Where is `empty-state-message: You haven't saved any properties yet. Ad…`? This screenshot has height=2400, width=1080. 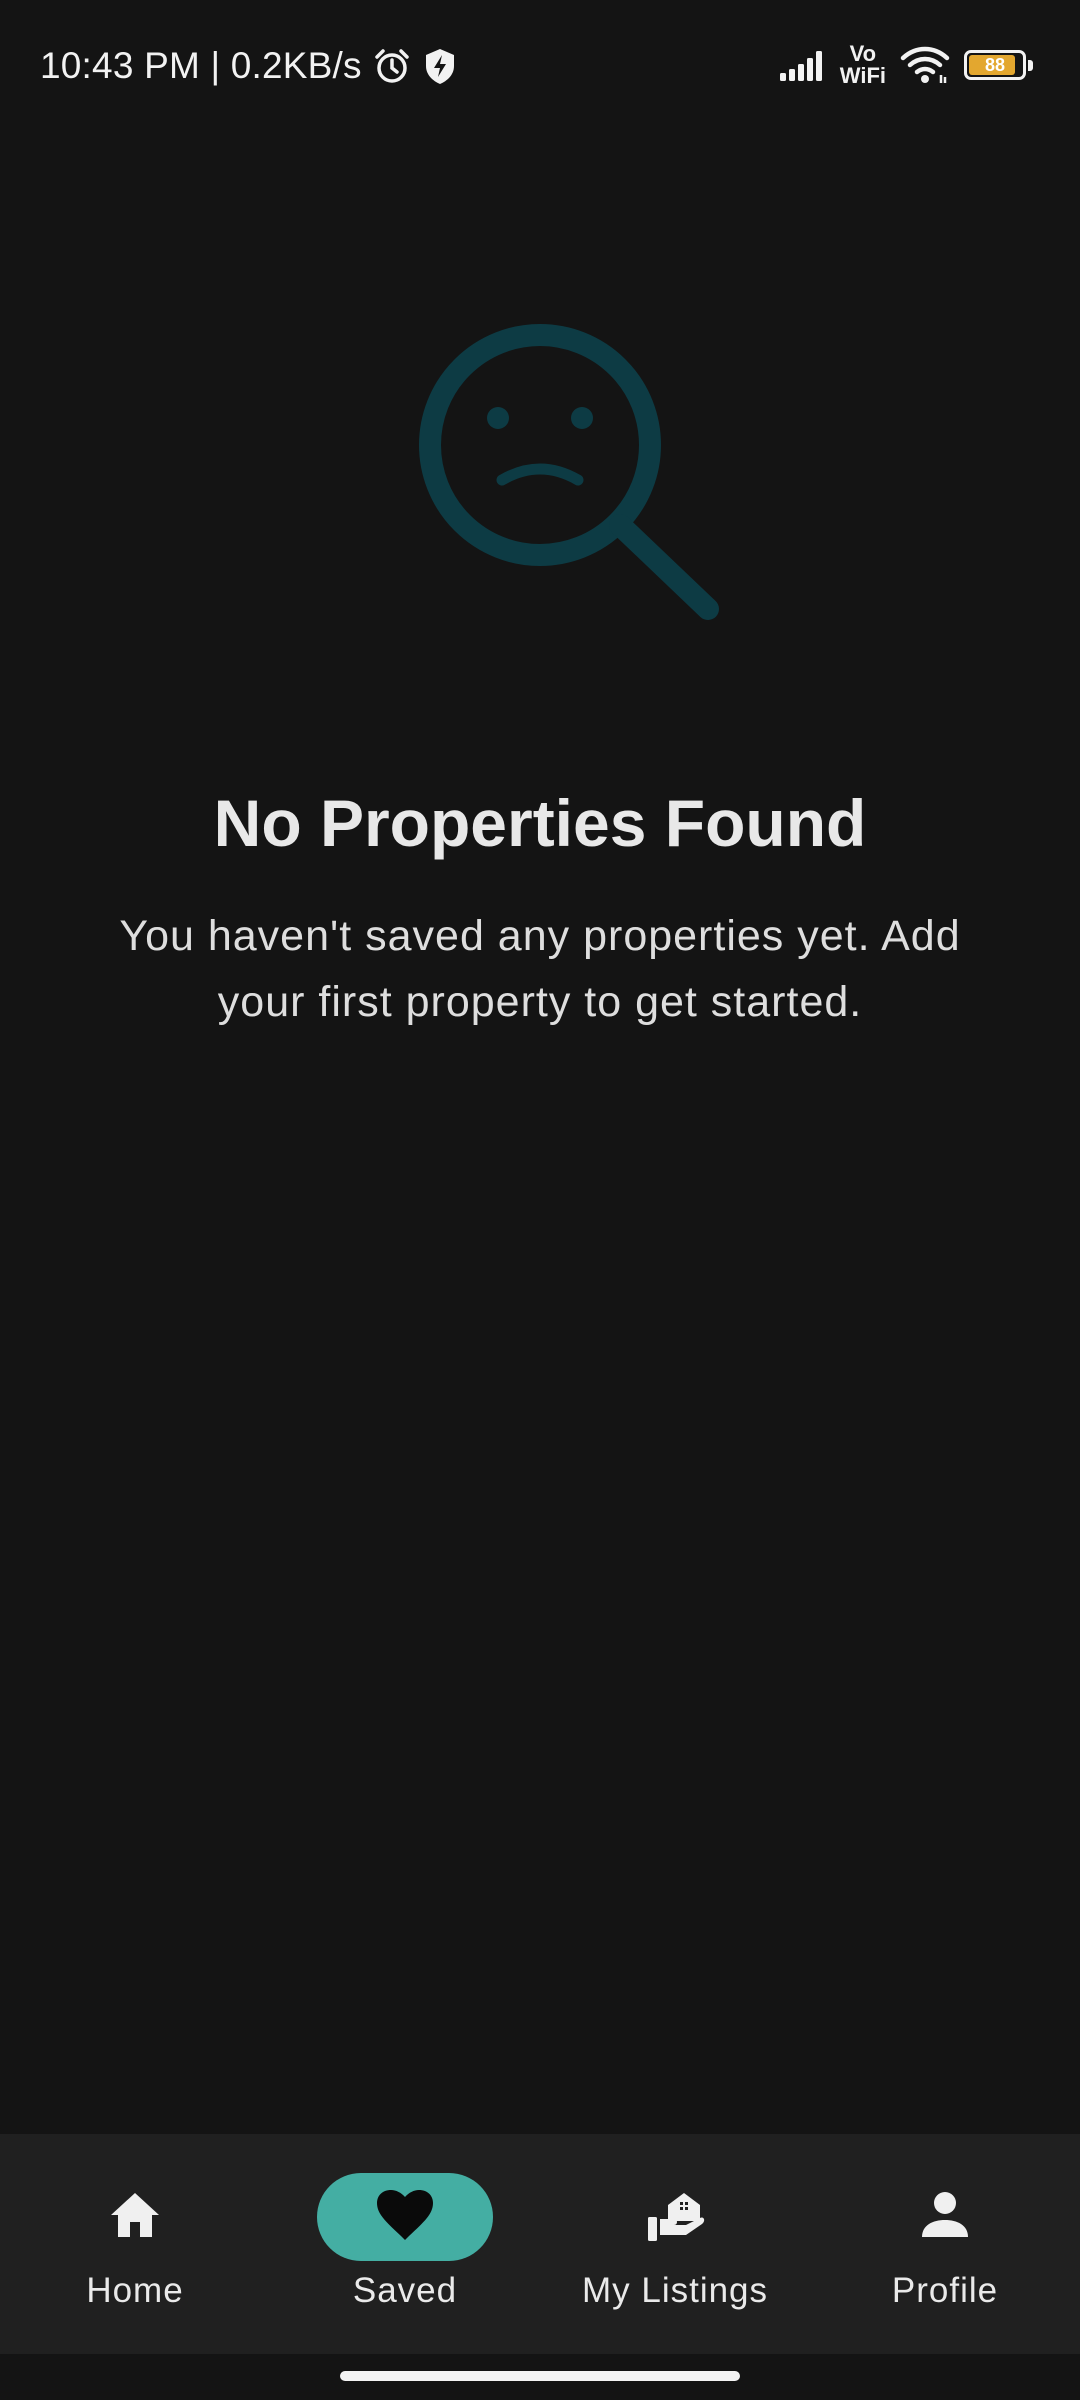
empty-state-message: You haven't saved any properties yet. Ad… is located at coordinates (540, 969).